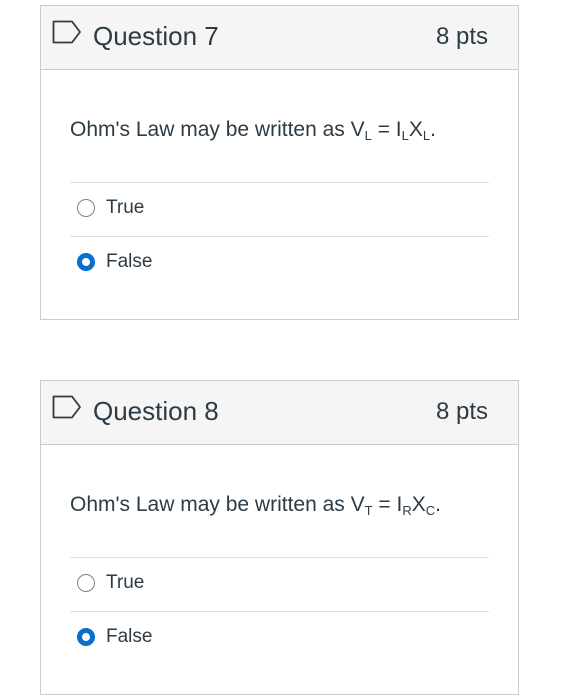  What do you see at coordinates (279, 413) in the screenshot?
I see `question-header: Question 8 8 pts` at bounding box center [279, 413].